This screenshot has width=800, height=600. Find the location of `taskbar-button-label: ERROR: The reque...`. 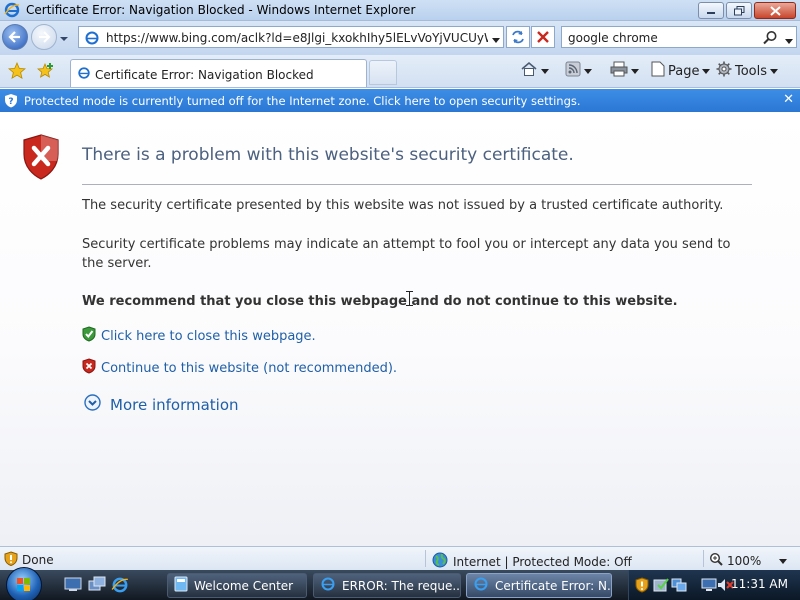

taskbar-button-label: ERROR: The reque... is located at coordinates (401, 585).